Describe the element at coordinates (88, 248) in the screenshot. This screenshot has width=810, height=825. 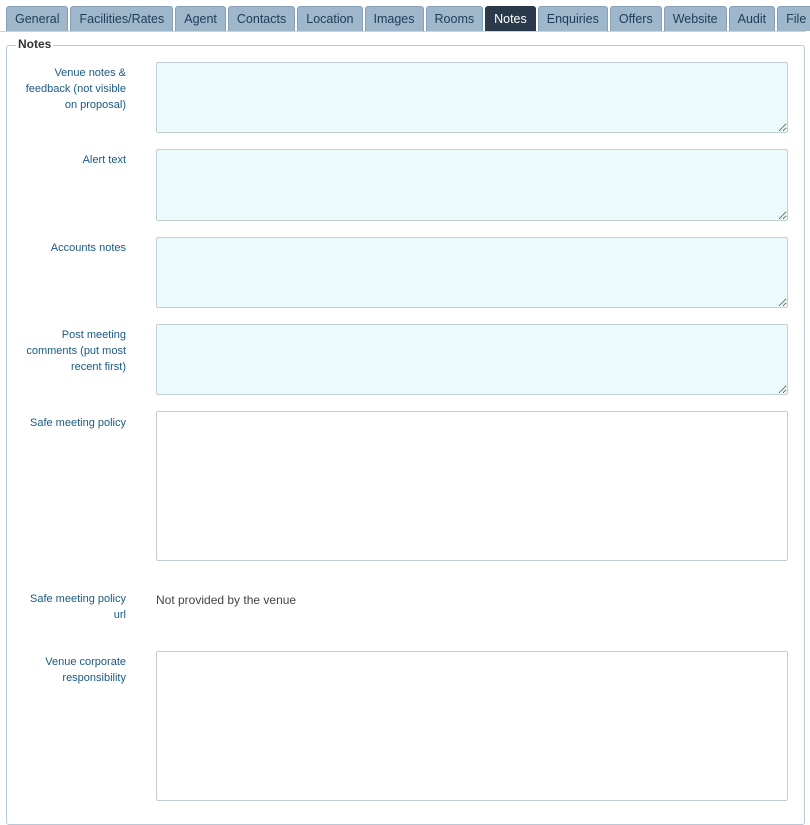
I see `accounts-notes-label: Accounts notes` at that location.